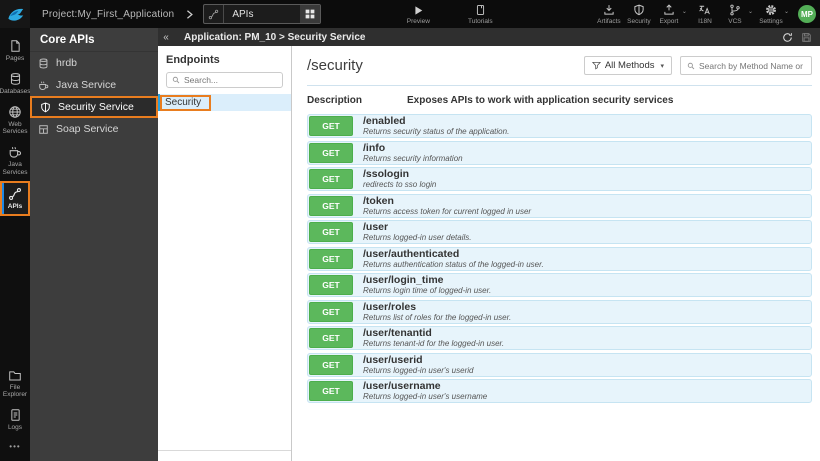  What do you see at coordinates (559, 179) in the screenshot?
I see `endpoint-row: GET /ssologin redirects to sso login` at bounding box center [559, 179].